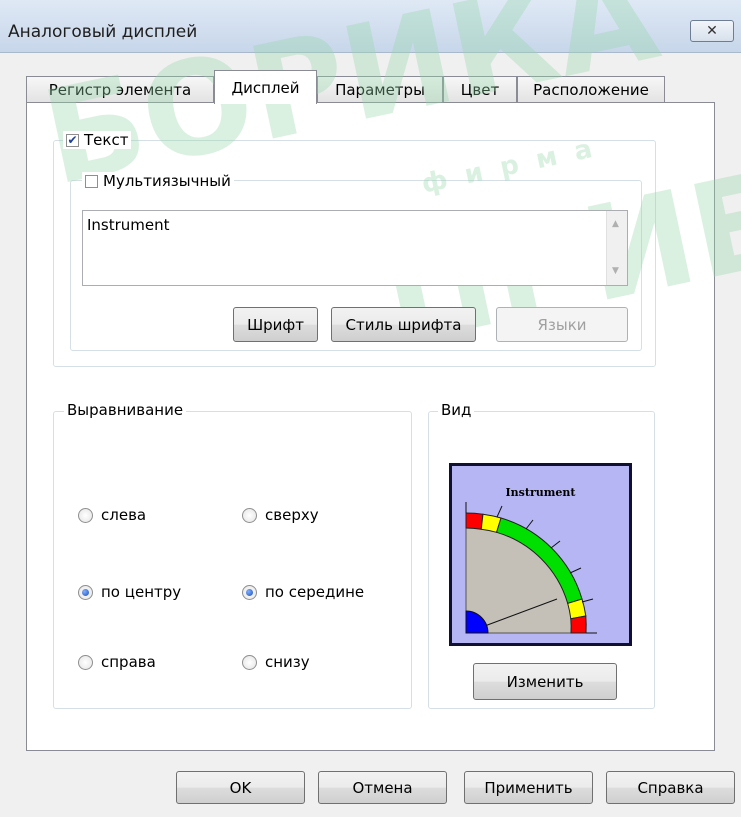 This screenshot has width=741, height=817. Describe the element at coordinates (315, 592) in the screenshot. I see `radio-middle-label: по середине` at that location.